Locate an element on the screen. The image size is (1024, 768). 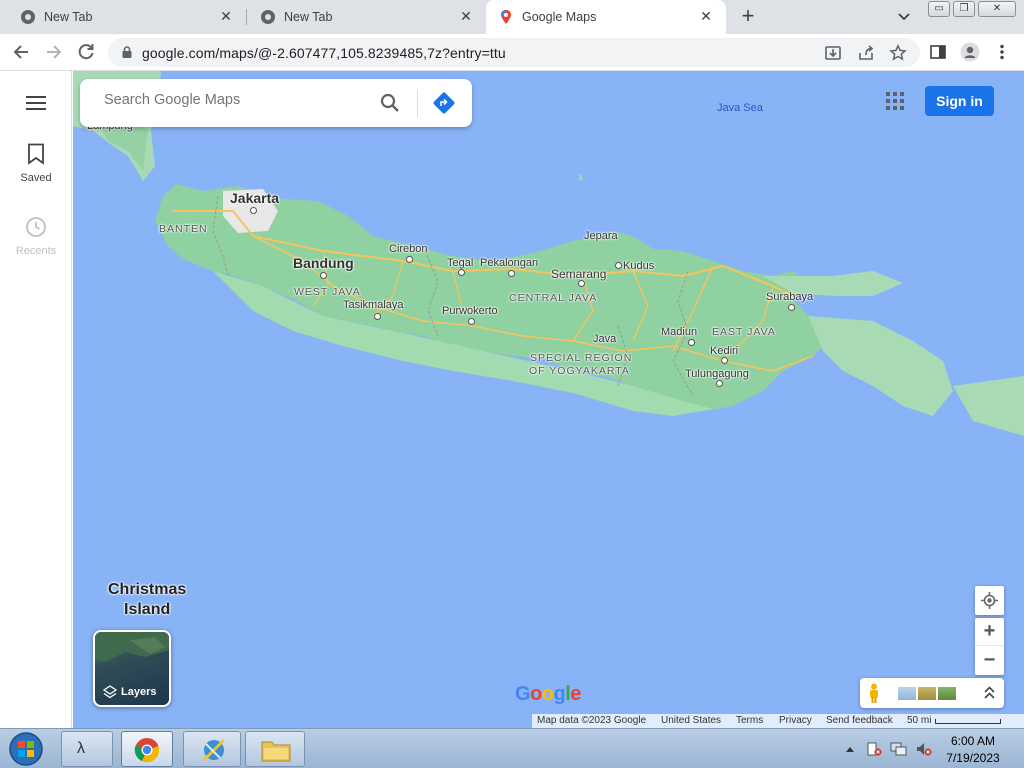
label-jepara: Jepara is located at coordinates (601, 236).